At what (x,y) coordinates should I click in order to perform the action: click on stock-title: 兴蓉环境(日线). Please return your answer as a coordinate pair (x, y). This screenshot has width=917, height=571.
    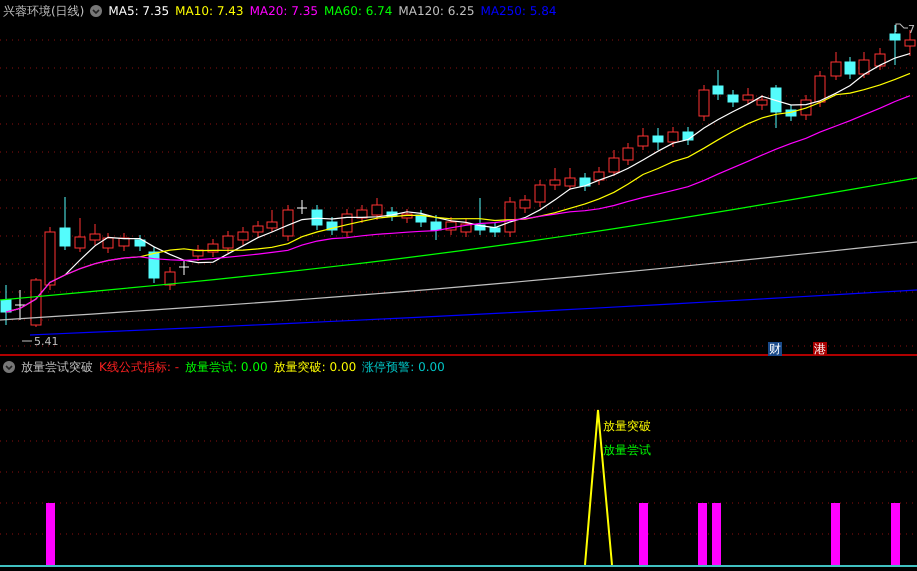
    Looking at the image, I should click on (43, 11).